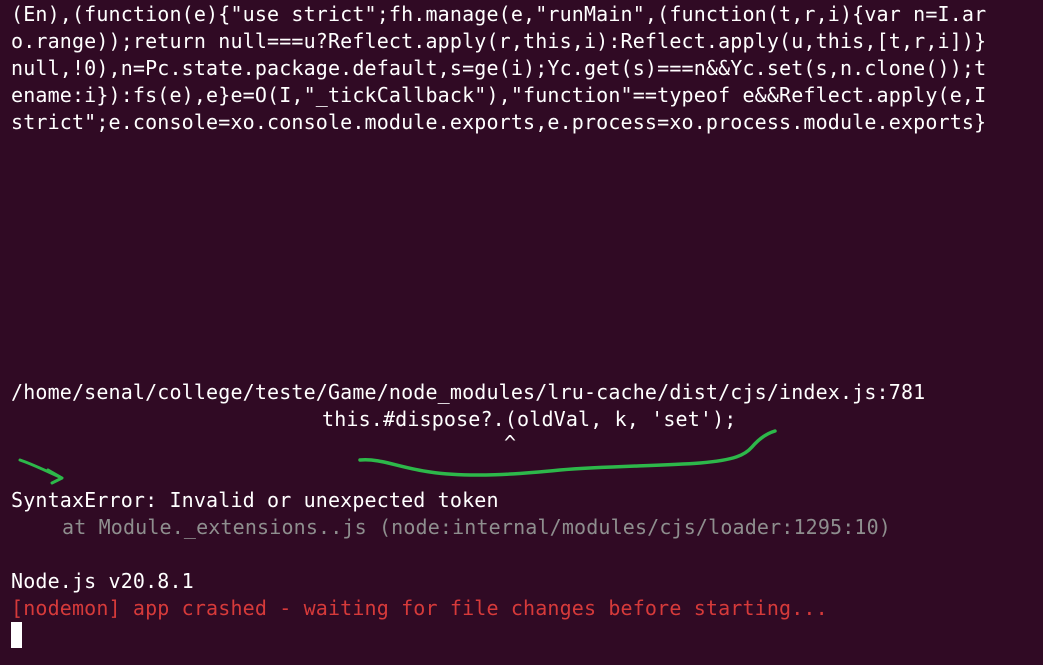 The image size is (1043, 665). Describe the element at coordinates (102, 581) in the screenshot. I see `node-version: Node.js v20.8.1` at that location.